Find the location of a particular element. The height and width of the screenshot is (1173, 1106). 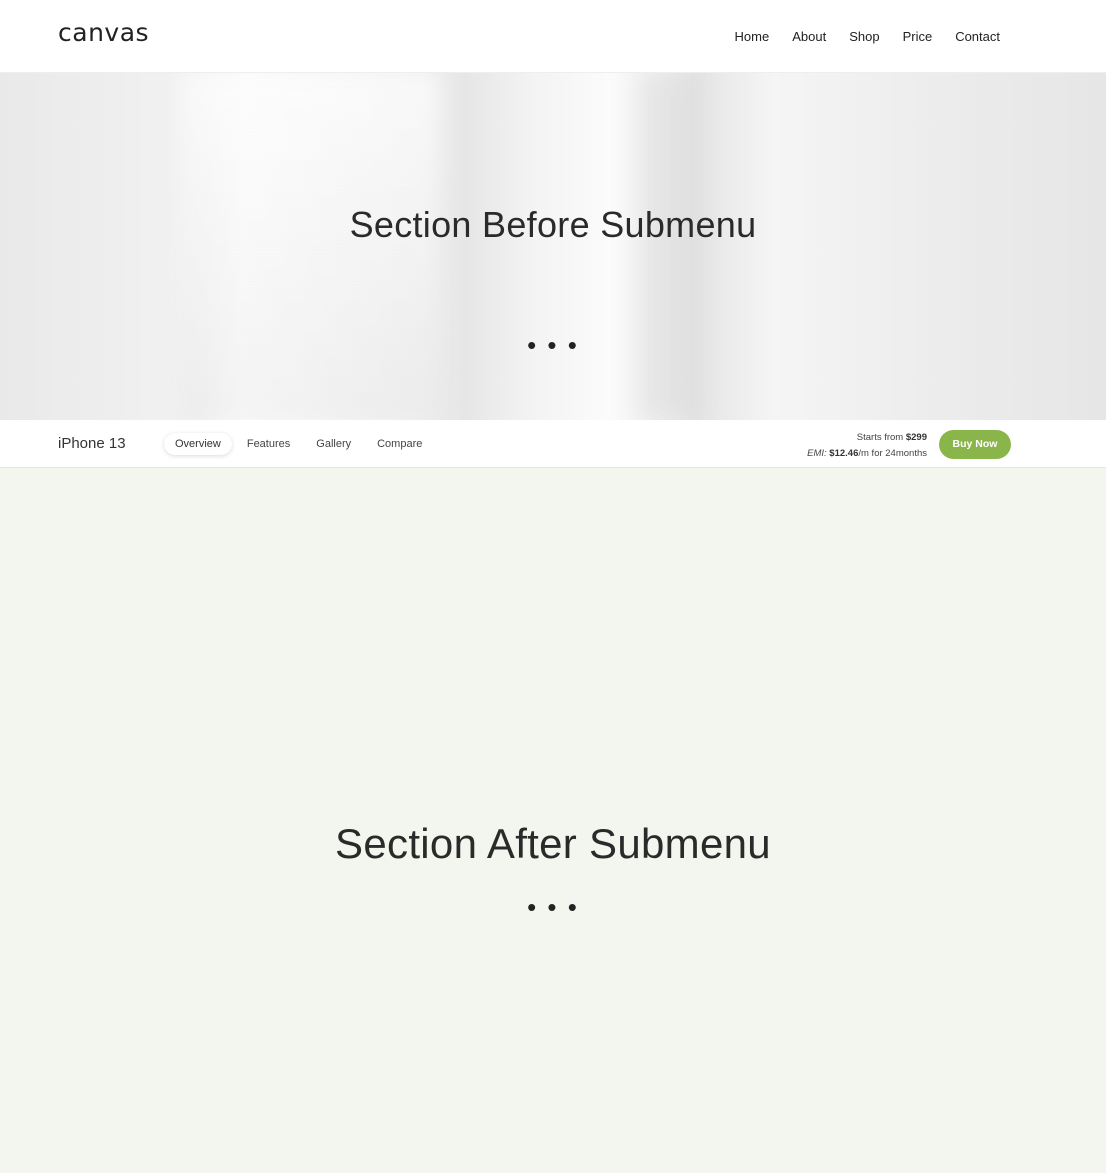

hero-title: Section Before Submenu is located at coordinates (553, 224).